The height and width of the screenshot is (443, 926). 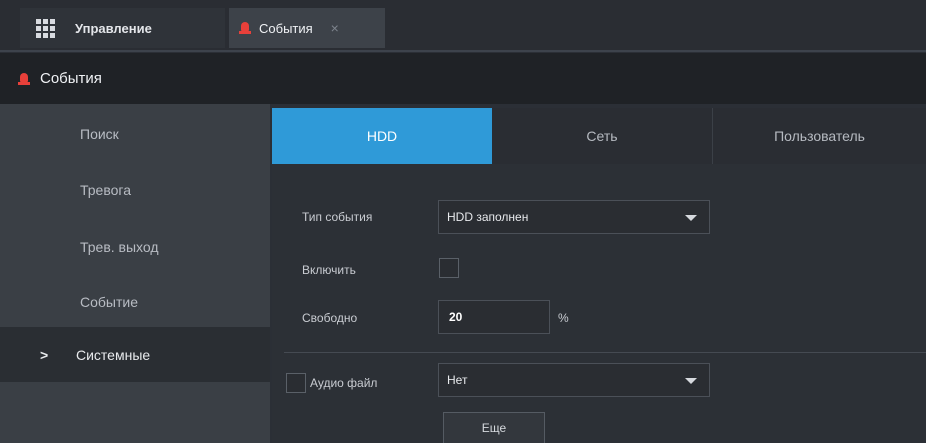 What do you see at coordinates (463, 26) in the screenshot?
I see `top-tab-bar: Управление События ×` at bounding box center [463, 26].